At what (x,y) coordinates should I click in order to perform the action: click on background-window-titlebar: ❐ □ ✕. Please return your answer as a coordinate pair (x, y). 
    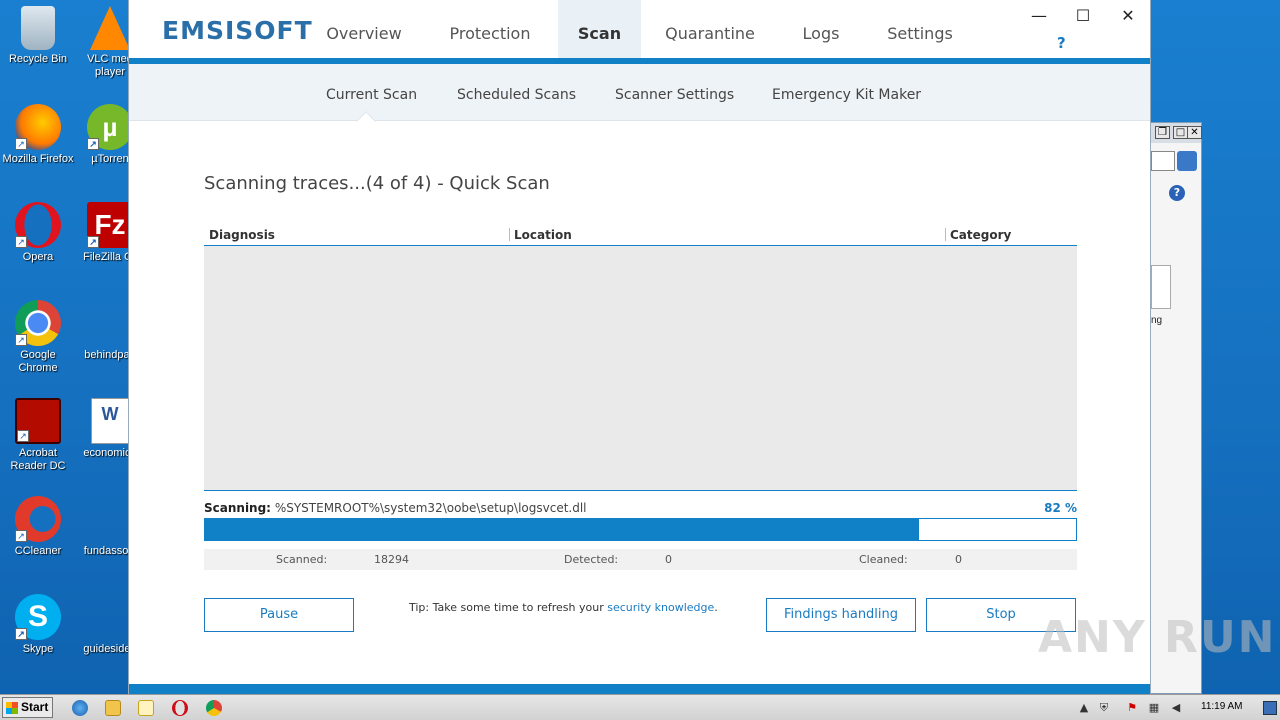
    Looking at the image, I should click on (1176, 133).